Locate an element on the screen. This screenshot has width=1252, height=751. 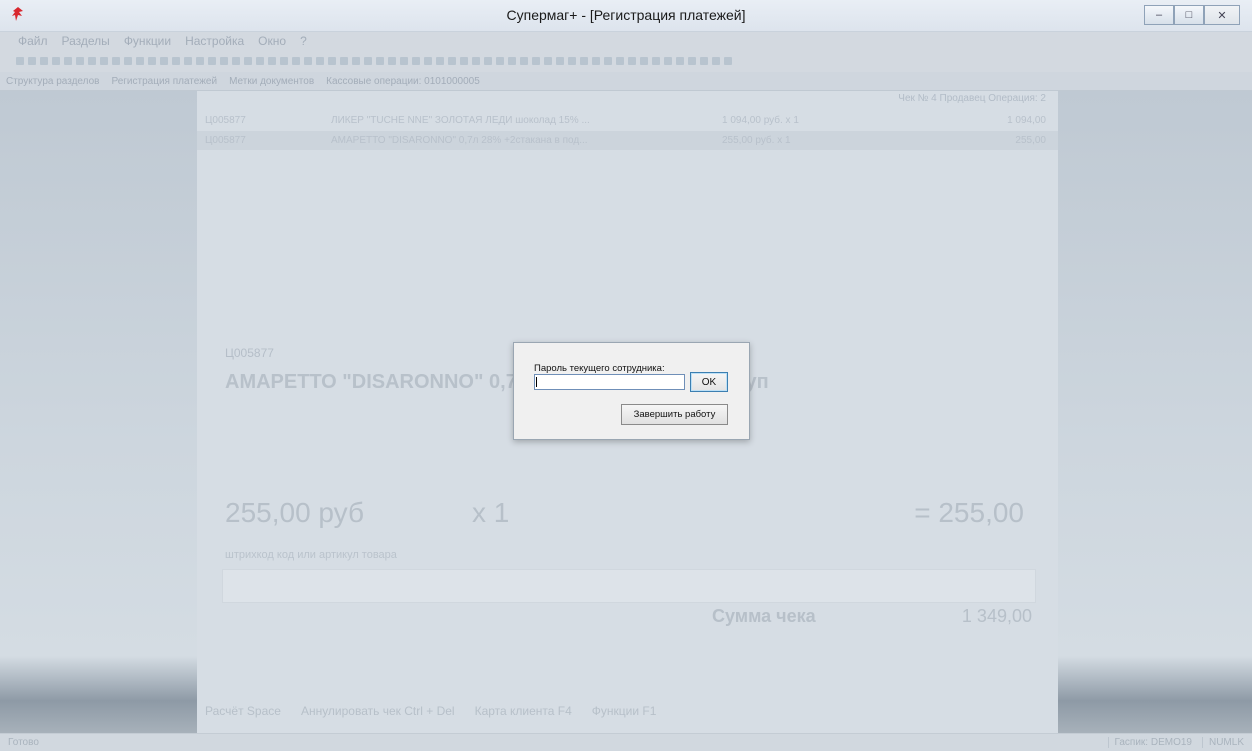
background-right is located at coordinates (1155, 412).